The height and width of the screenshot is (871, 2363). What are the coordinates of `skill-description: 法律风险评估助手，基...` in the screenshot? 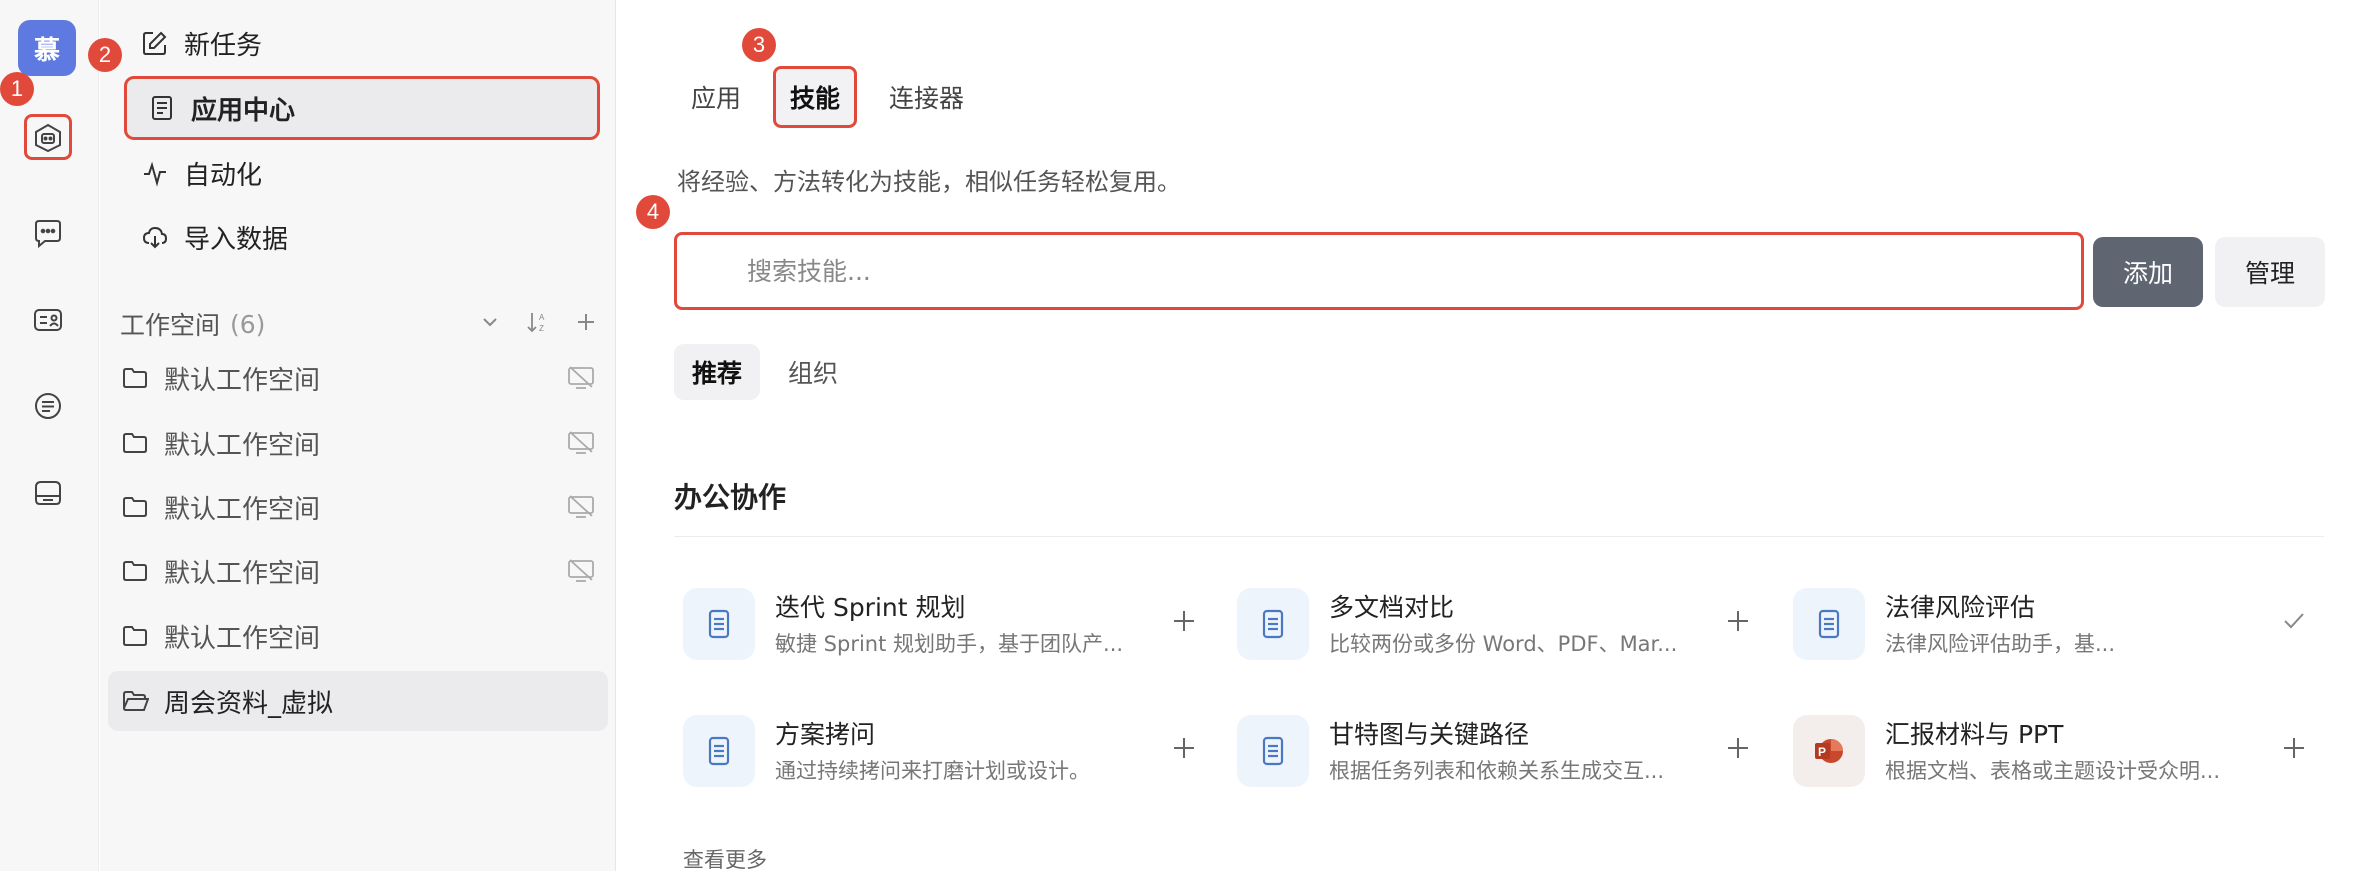 It's located at (2000, 644).